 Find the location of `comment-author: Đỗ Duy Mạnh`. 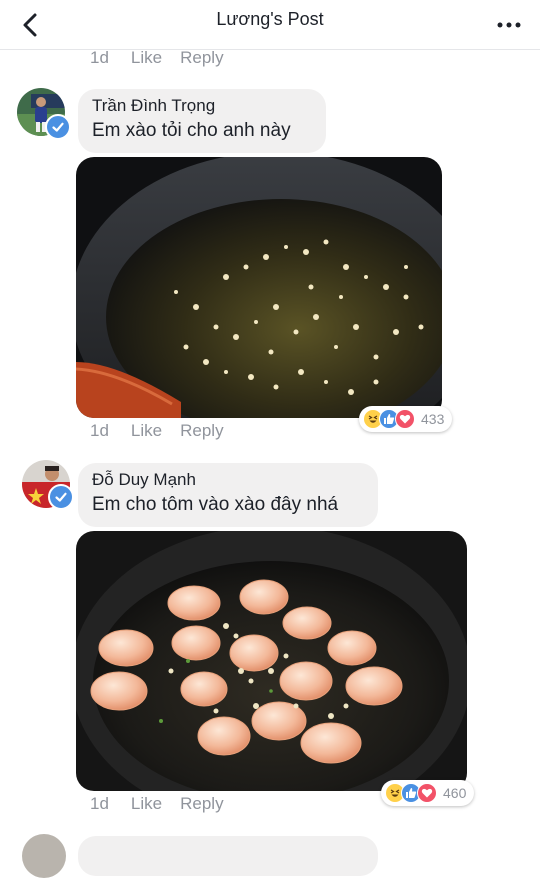

comment-author: Đỗ Duy Mạnh is located at coordinates (228, 480).